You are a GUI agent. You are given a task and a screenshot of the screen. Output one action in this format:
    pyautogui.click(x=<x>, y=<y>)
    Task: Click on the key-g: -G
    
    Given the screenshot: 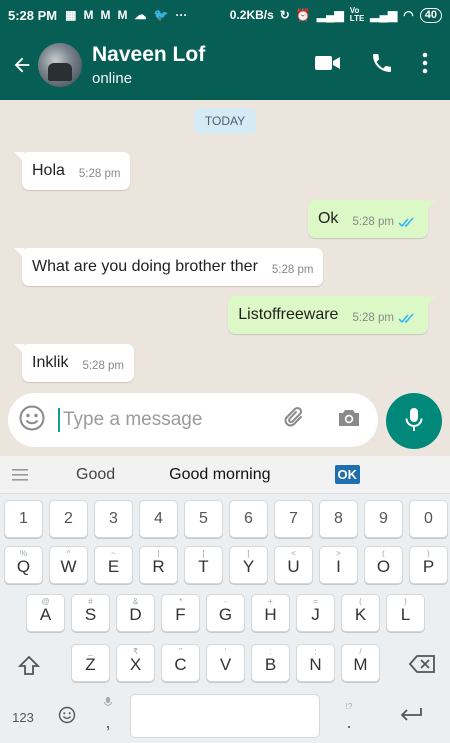 What is the action you would take?
    pyautogui.click(x=225, y=613)
    